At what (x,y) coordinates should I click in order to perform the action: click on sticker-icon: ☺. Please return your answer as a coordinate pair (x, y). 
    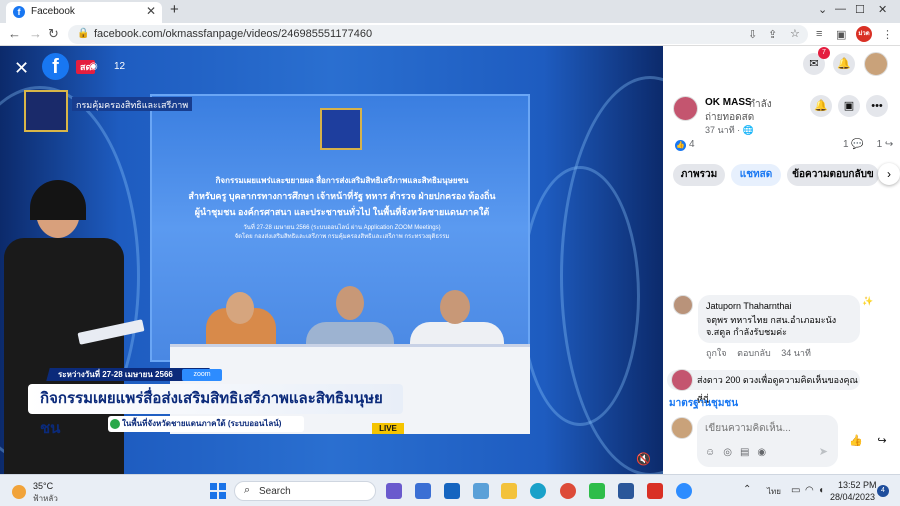
    Looking at the image, I should click on (714, 452).